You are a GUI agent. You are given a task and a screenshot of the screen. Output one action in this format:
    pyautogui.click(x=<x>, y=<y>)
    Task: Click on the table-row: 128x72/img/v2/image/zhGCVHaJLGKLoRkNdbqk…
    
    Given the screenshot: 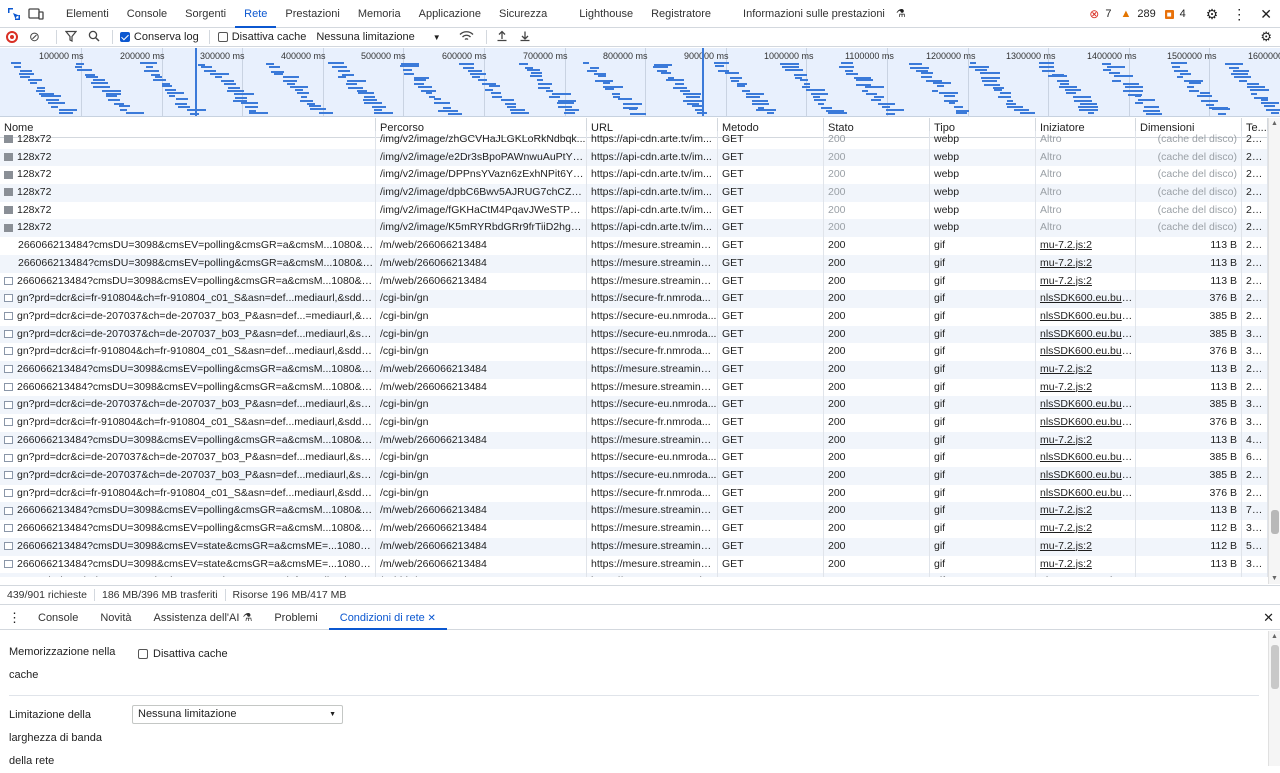 What is the action you would take?
    pyautogui.click(x=634, y=140)
    